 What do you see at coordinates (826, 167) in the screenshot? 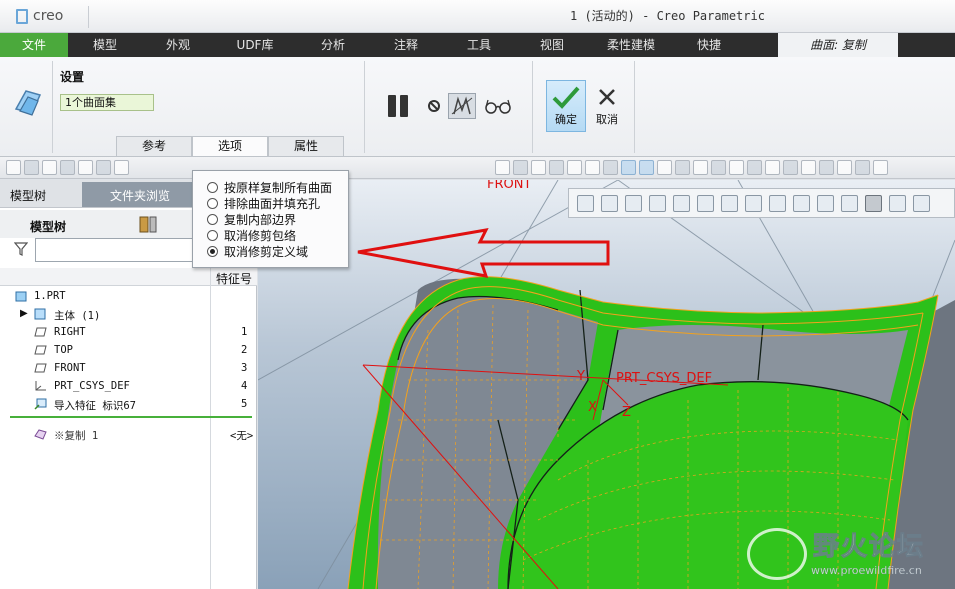
I see `close-window-icon` at bounding box center [826, 167].